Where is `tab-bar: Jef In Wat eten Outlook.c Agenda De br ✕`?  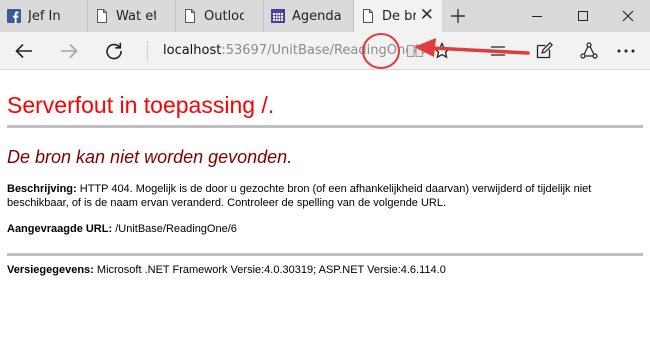
tab-bar: Jef In Wat eten Outlook.c Agenda De br ✕ is located at coordinates (325, 16).